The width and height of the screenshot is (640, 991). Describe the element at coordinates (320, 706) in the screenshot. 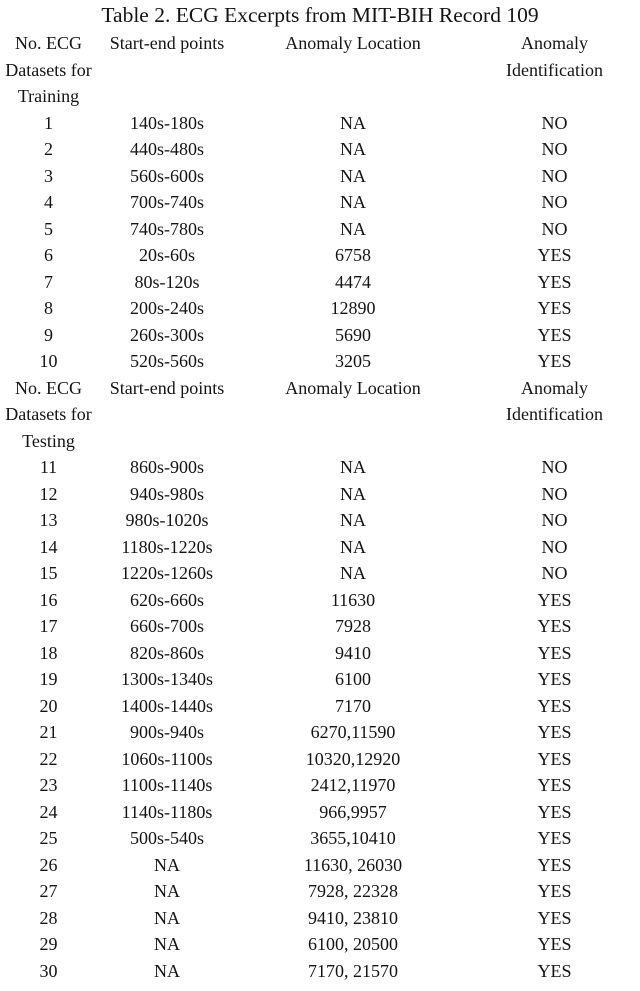

I see `table-row: 20 1400s-1440s 7170 YES` at that location.